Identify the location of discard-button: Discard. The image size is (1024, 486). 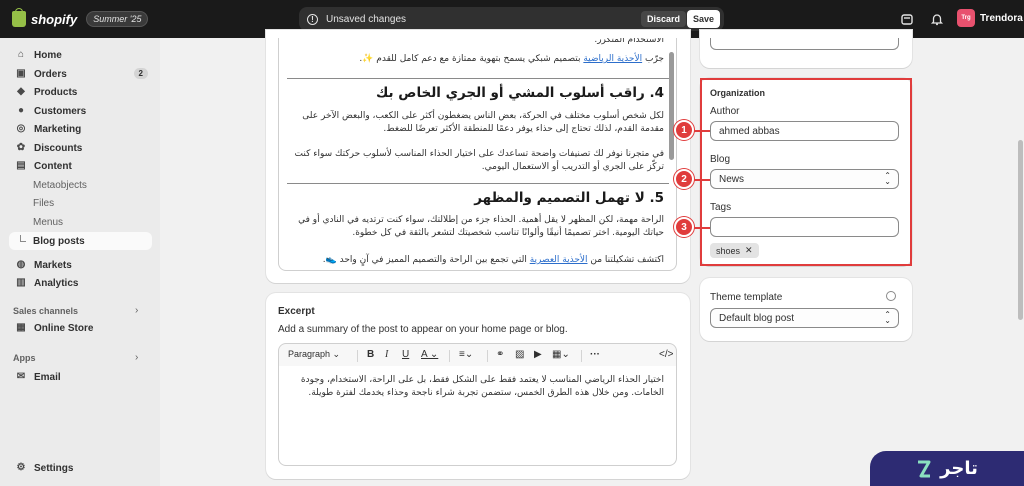
(663, 19).